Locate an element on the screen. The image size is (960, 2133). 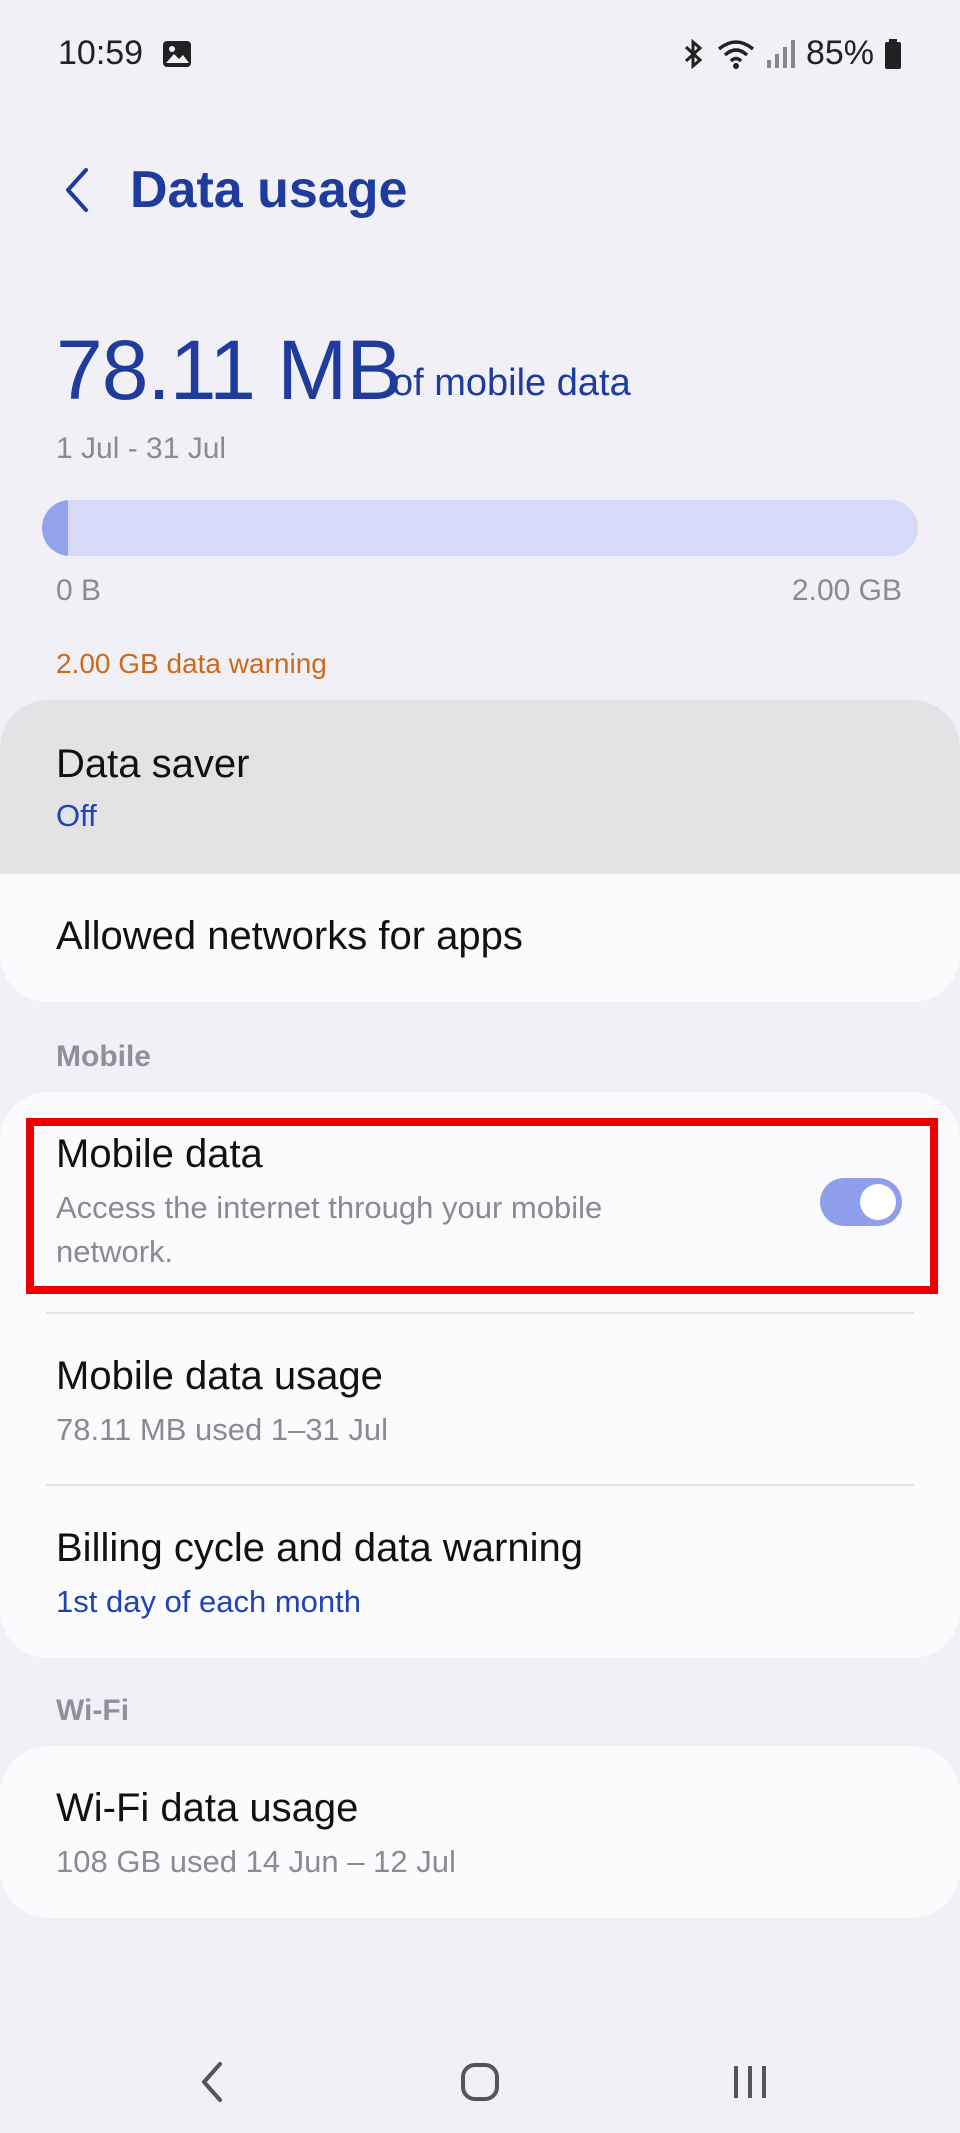
data-saver-card: Data saver Off Allowed networks for apps is located at coordinates (480, 851).